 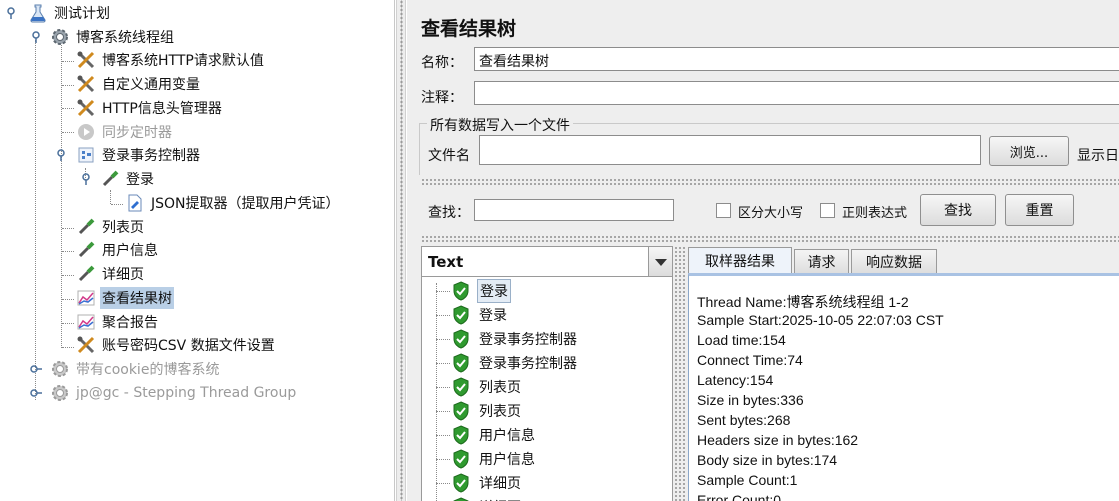 What do you see at coordinates (723, 210) in the screenshot?
I see `case-sensitive-checkbox` at bounding box center [723, 210].